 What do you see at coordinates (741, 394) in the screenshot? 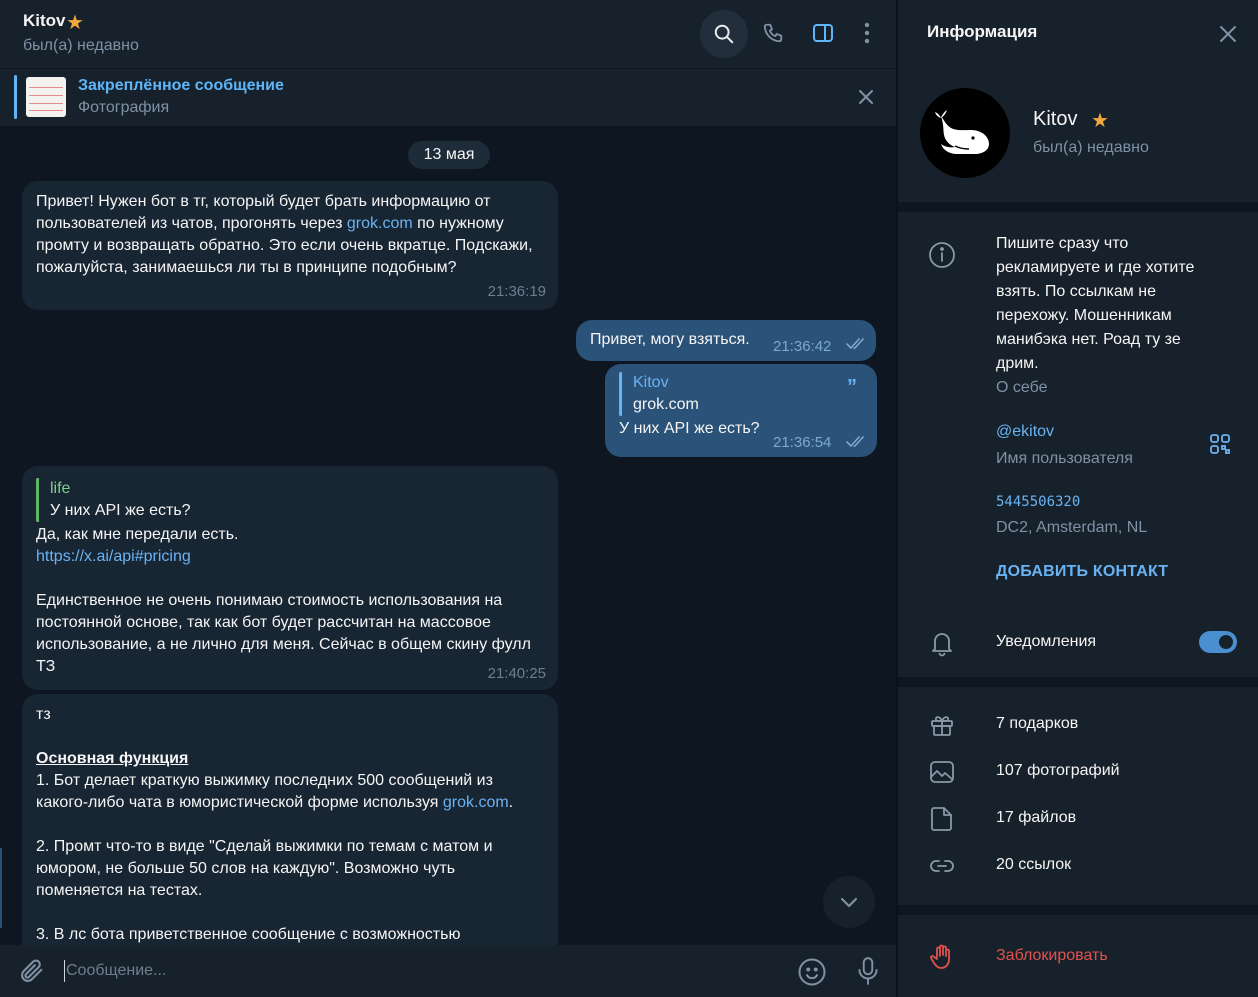
I see `reply-quote: Kitov grok.com` at bounding box center [741, 394].